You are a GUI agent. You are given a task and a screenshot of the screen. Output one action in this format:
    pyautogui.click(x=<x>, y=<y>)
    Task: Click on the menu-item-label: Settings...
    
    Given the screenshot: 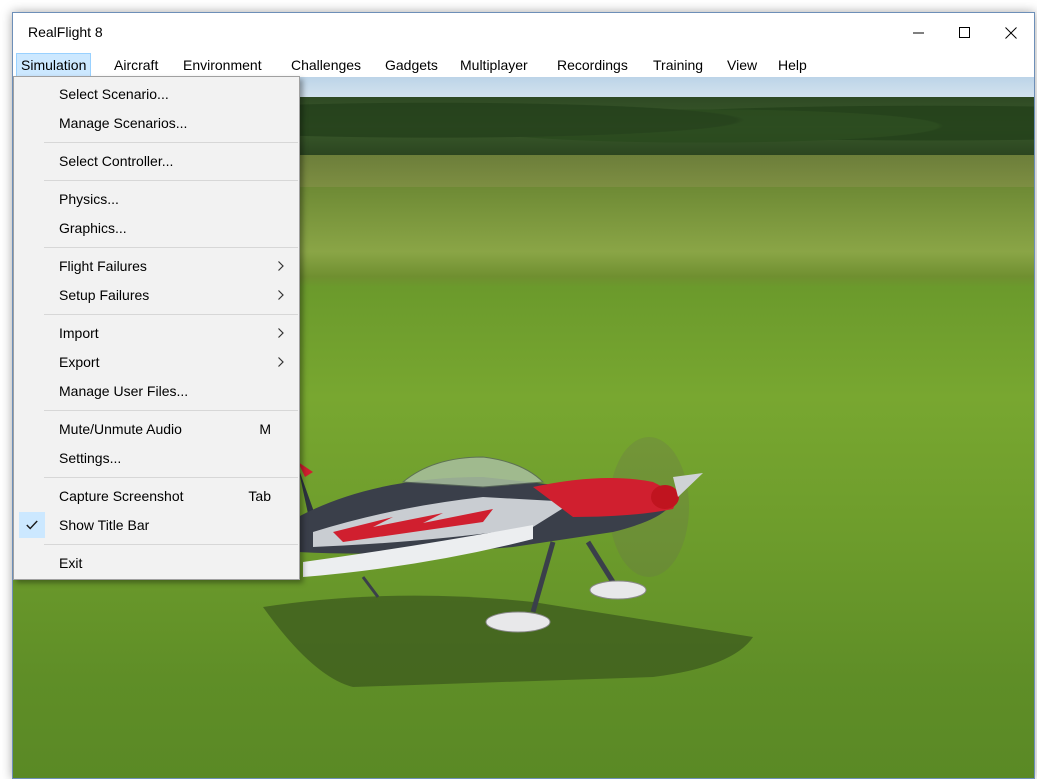 What is the action you would take?
    pyautogui.click(x=90, y=458)
    